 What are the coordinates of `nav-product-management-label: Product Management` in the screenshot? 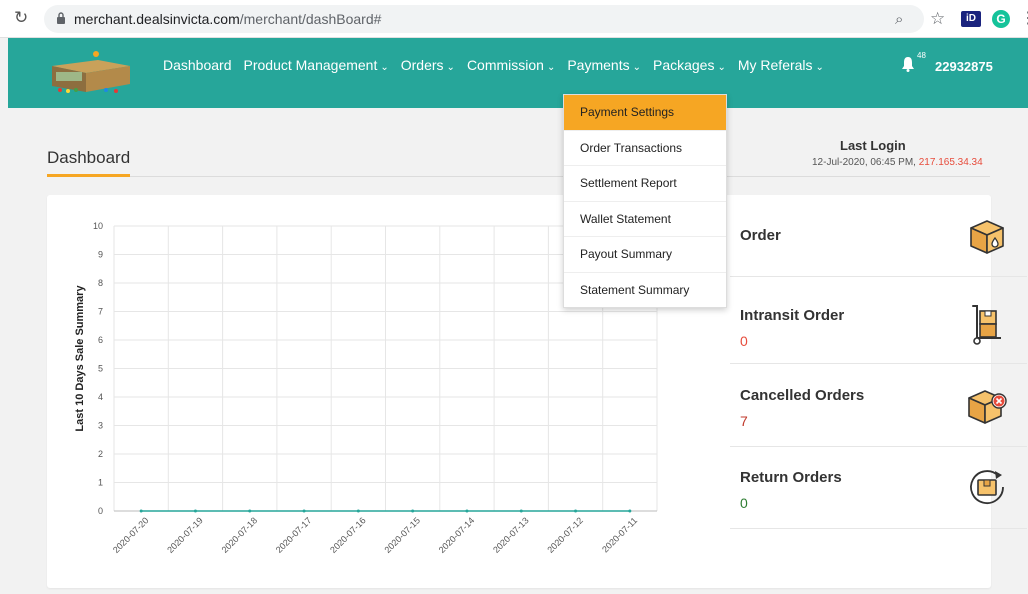 It's located at (310, 65).